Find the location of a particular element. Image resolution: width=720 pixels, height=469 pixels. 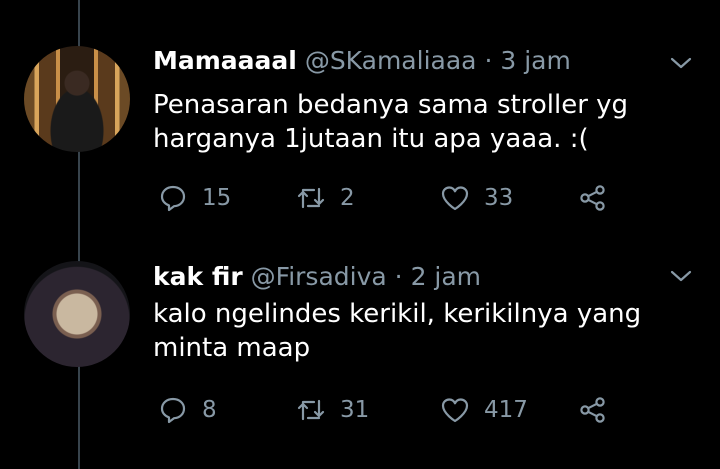

tweet-actions: 8 31 417 is located at coordinates (393, 410).